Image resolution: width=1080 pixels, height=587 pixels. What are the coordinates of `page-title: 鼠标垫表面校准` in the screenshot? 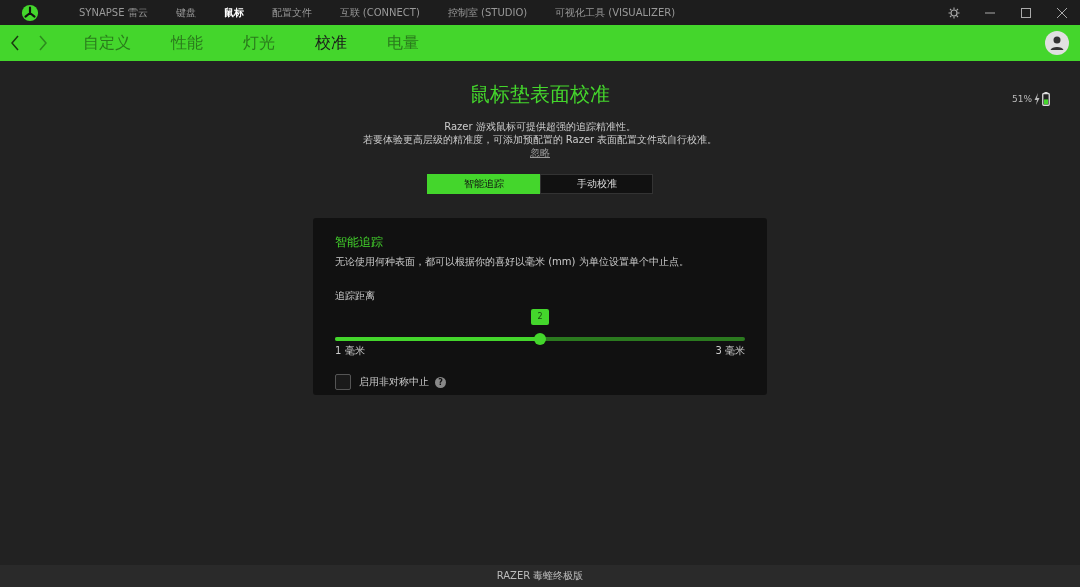 It's located at (540, 94).